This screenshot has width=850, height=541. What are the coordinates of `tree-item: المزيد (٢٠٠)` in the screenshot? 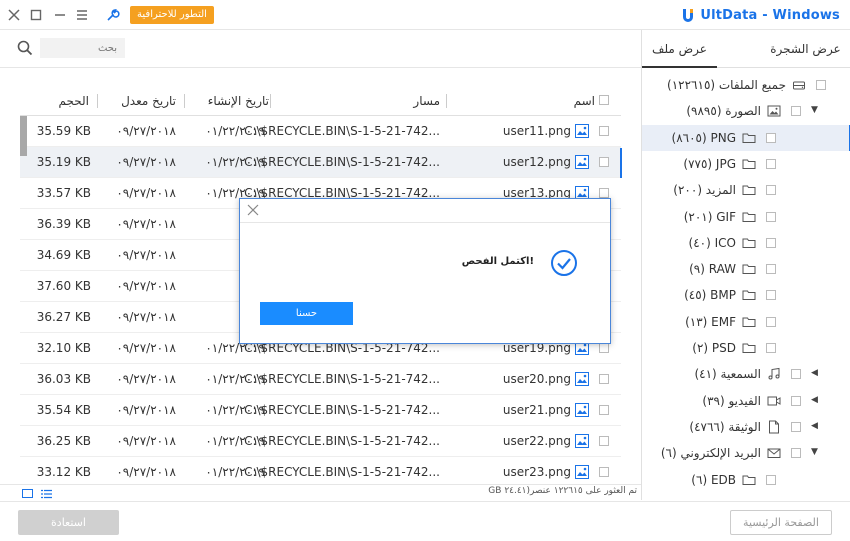 It's located at (746, 190).